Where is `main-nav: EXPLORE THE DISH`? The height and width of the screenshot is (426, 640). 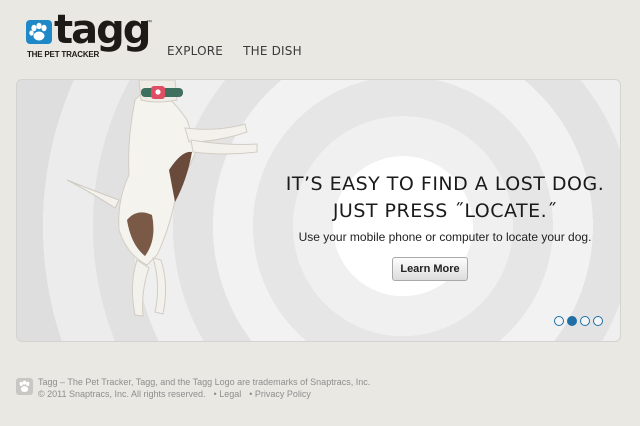
main-nav: EXPLORE THE DISH is located at coordinates (234, 51).